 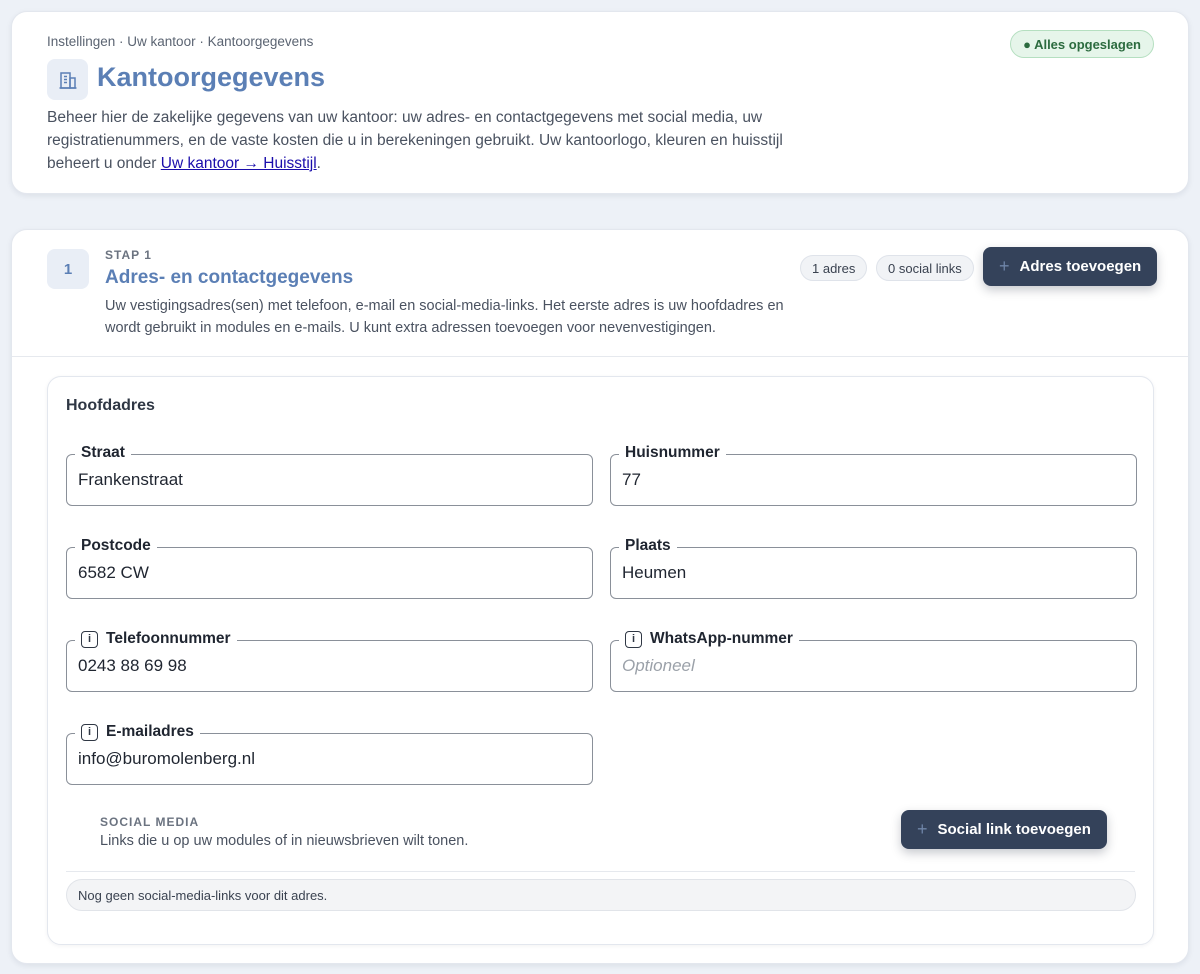 What do you see at coordinates (873, 474) in the screenshot?
I see `huisnummer-field: Huisnummer 77` at bounding box center [873, 474].